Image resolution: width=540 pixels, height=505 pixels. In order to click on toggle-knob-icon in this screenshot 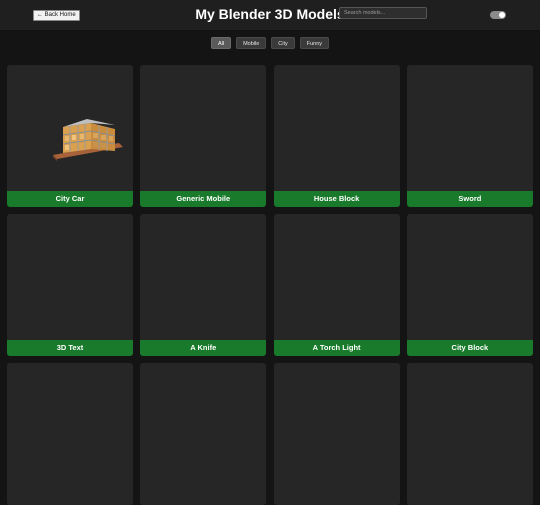, I will do `click(502, 15)`.